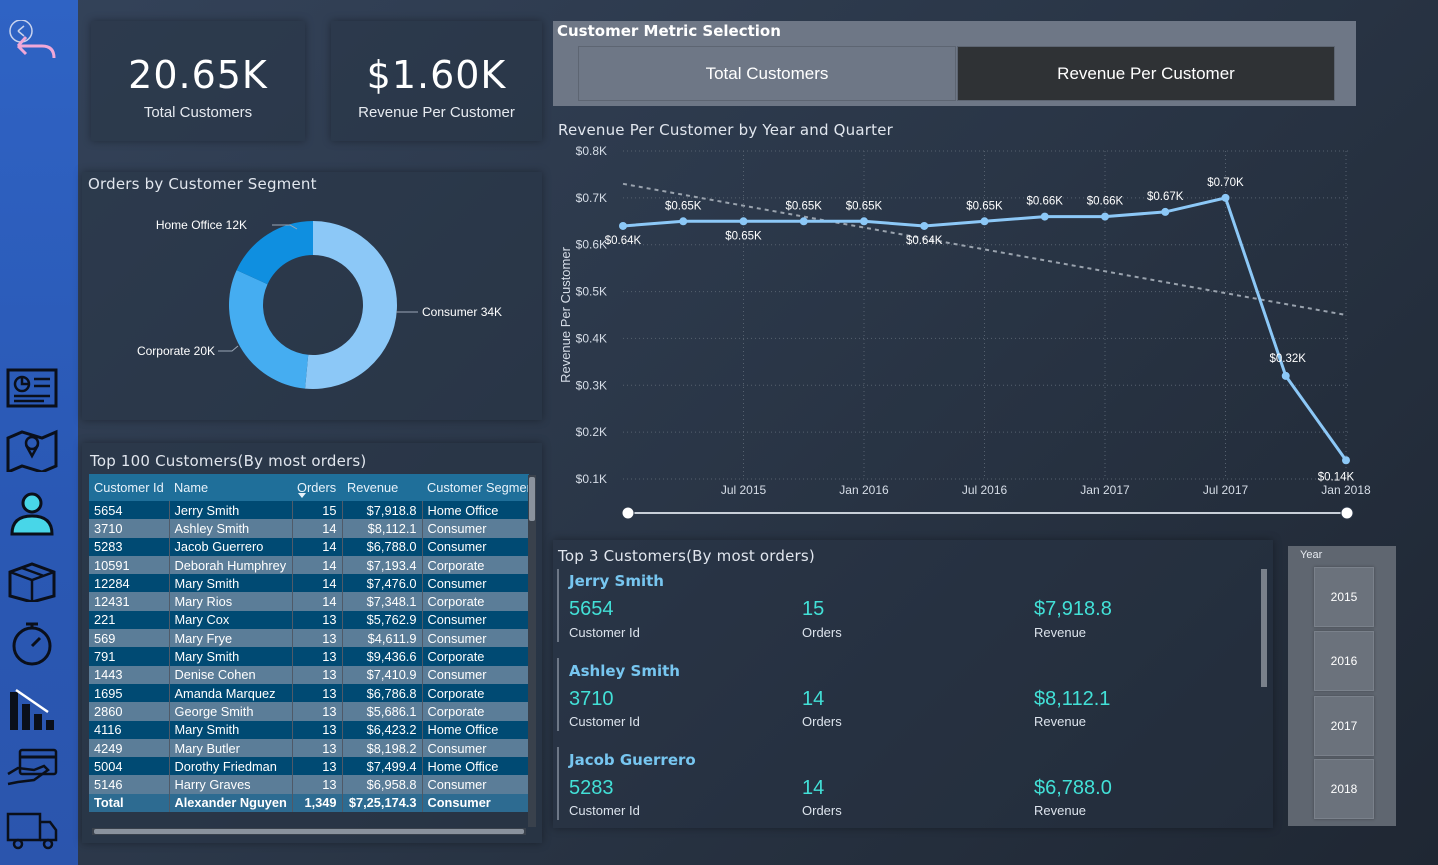  I want to click on table-scrollbar-thumb, so click(532, 499).